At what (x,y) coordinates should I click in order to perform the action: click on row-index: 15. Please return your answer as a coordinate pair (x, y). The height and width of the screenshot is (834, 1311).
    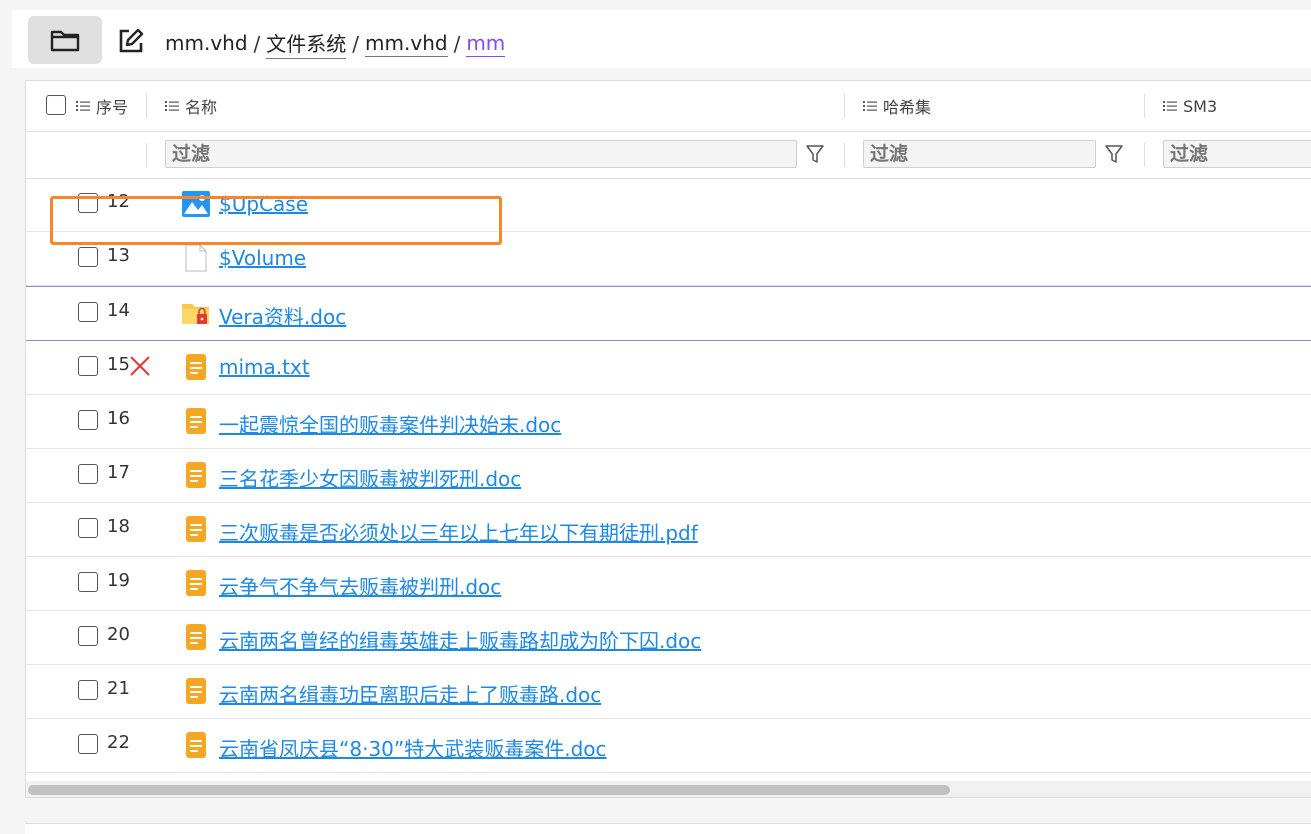
    Looking at the image, I should click on (118, 364).